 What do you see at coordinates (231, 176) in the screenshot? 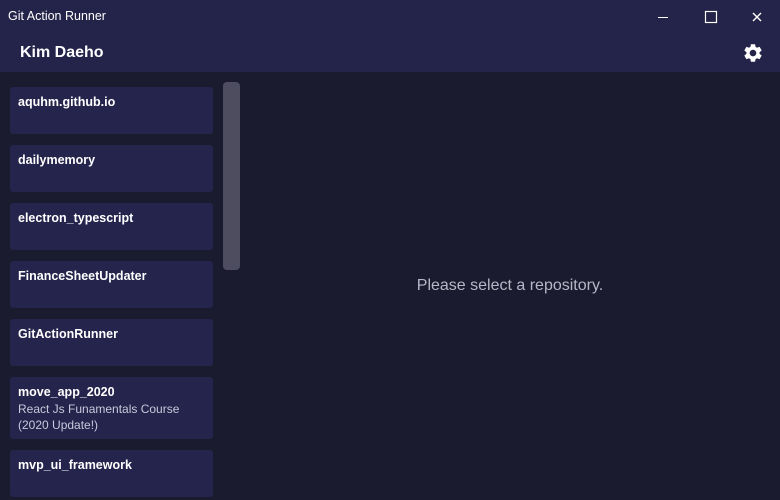
I see `scrollbar-thumb` at bounding box center [231, 176].